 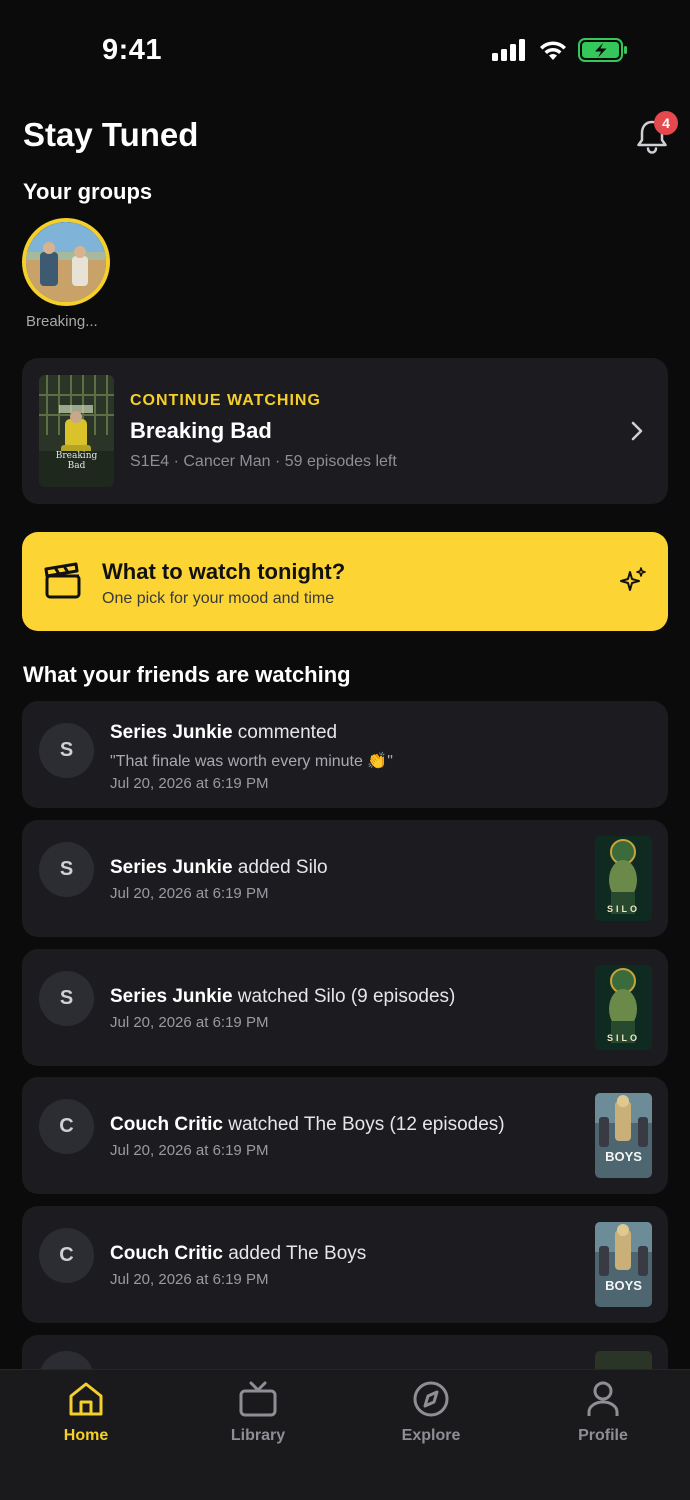 I want to click on status-time: 9:41, so click(x=132, y=50).